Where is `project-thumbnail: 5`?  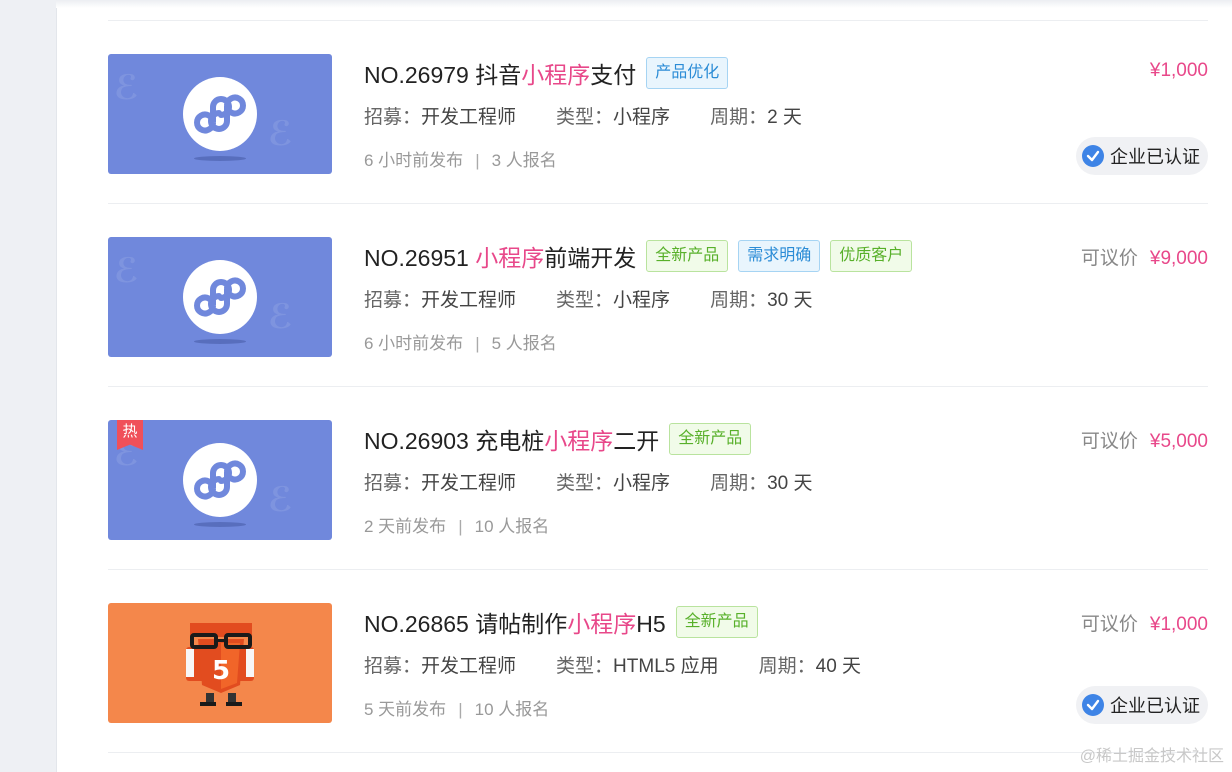 project-thumbnail: 5 is located at coordinates (220, 663).